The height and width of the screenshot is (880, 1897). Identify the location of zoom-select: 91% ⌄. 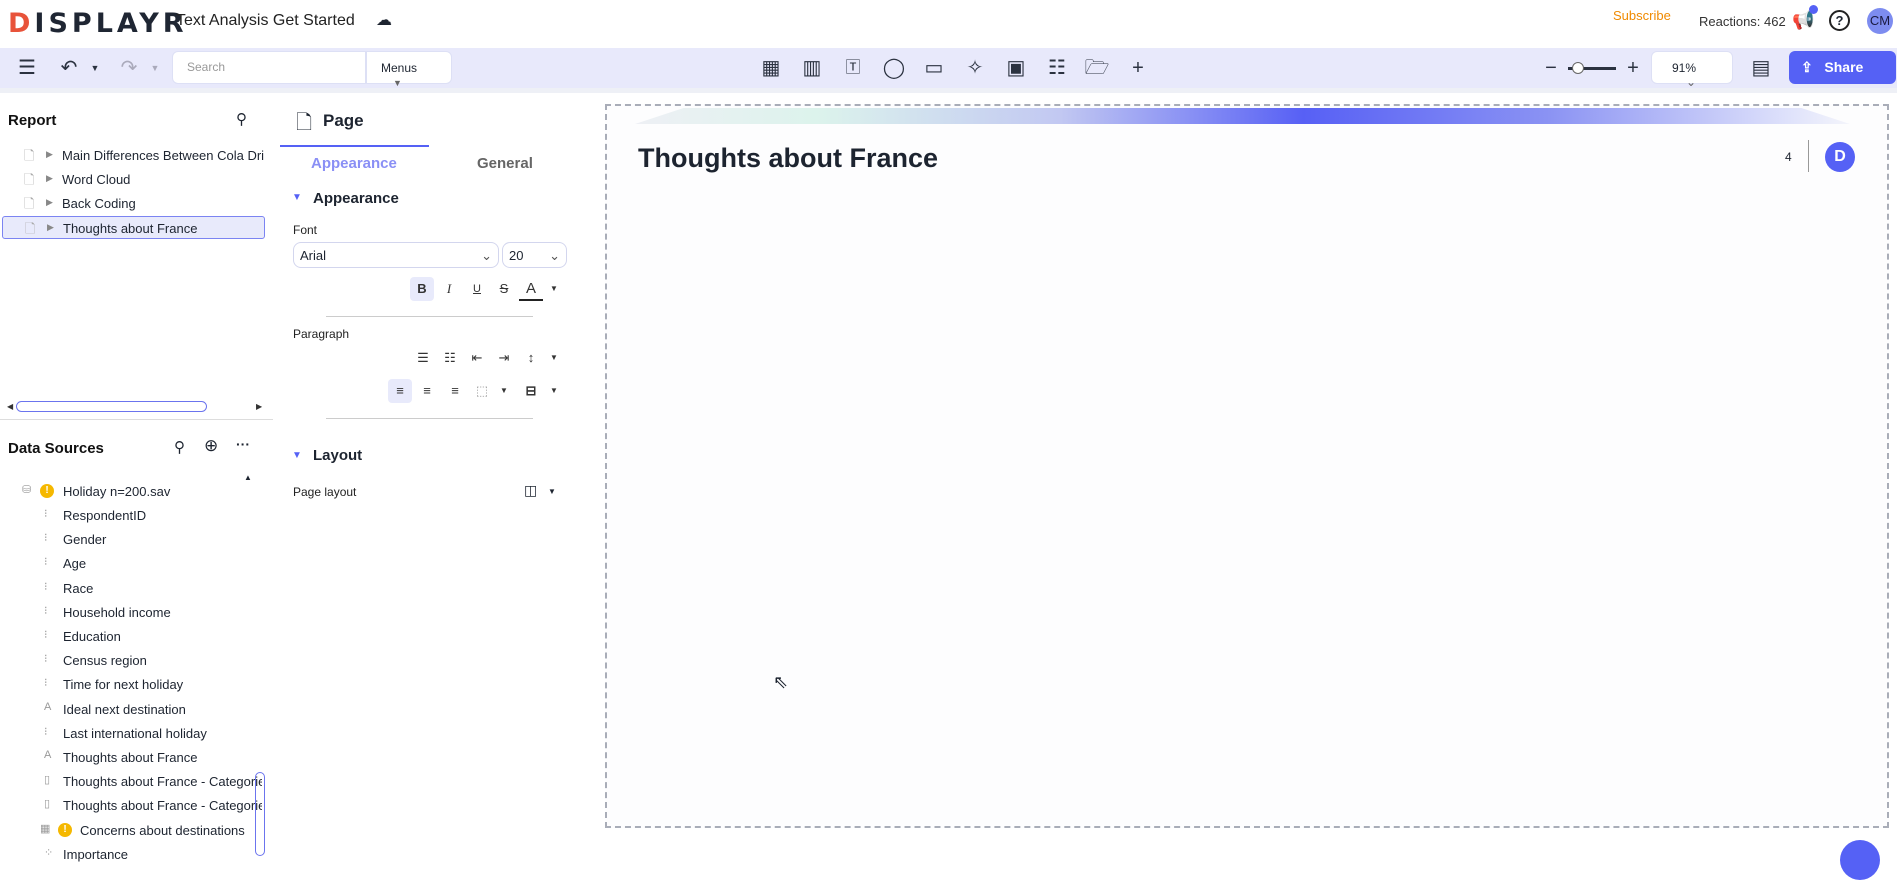
(1692, 70).